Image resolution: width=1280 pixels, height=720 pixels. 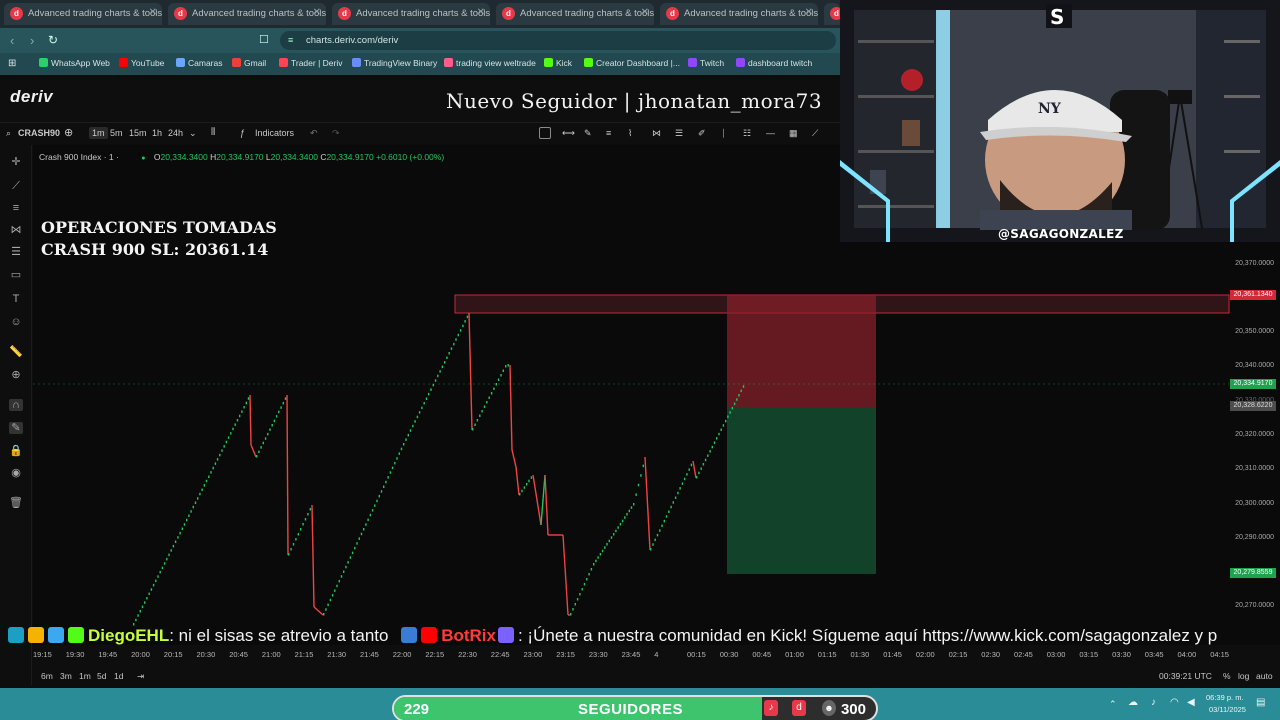 I want to click on microphone-icon: ♪, so click(x=1153, y=702).